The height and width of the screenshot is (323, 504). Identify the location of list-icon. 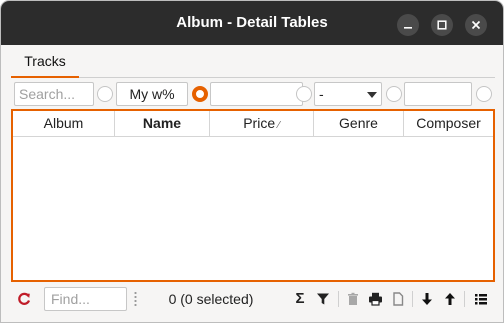
(481, 299).